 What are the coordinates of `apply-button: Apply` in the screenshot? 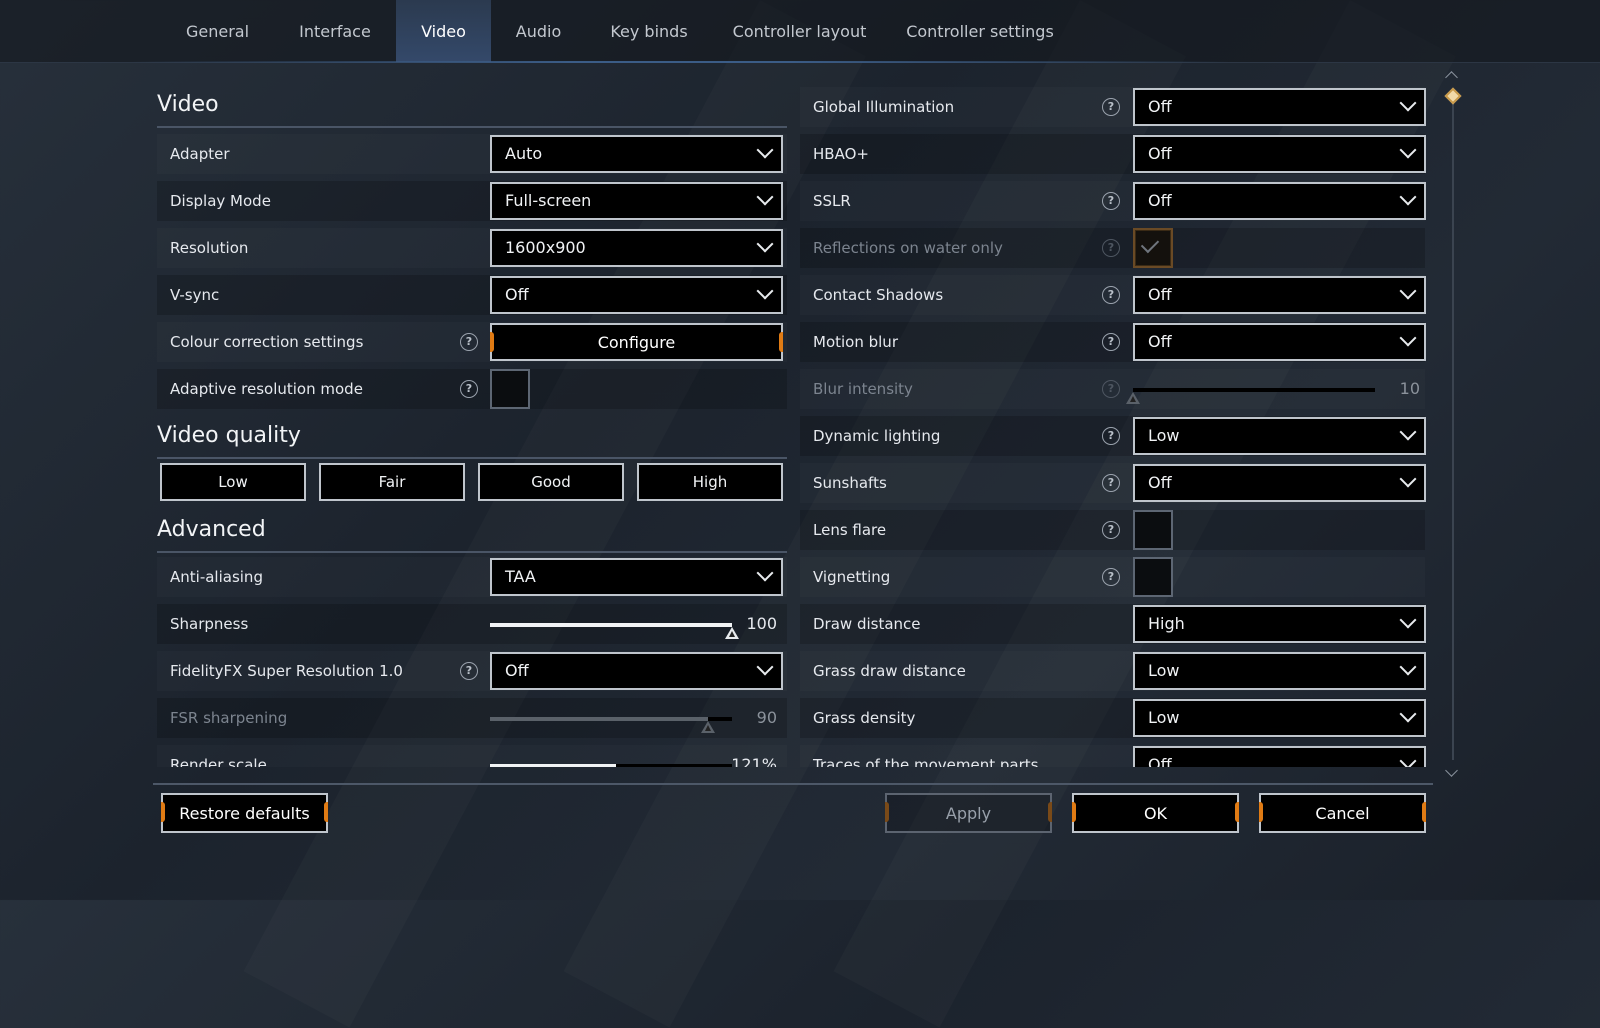 It's located at (968, 813).